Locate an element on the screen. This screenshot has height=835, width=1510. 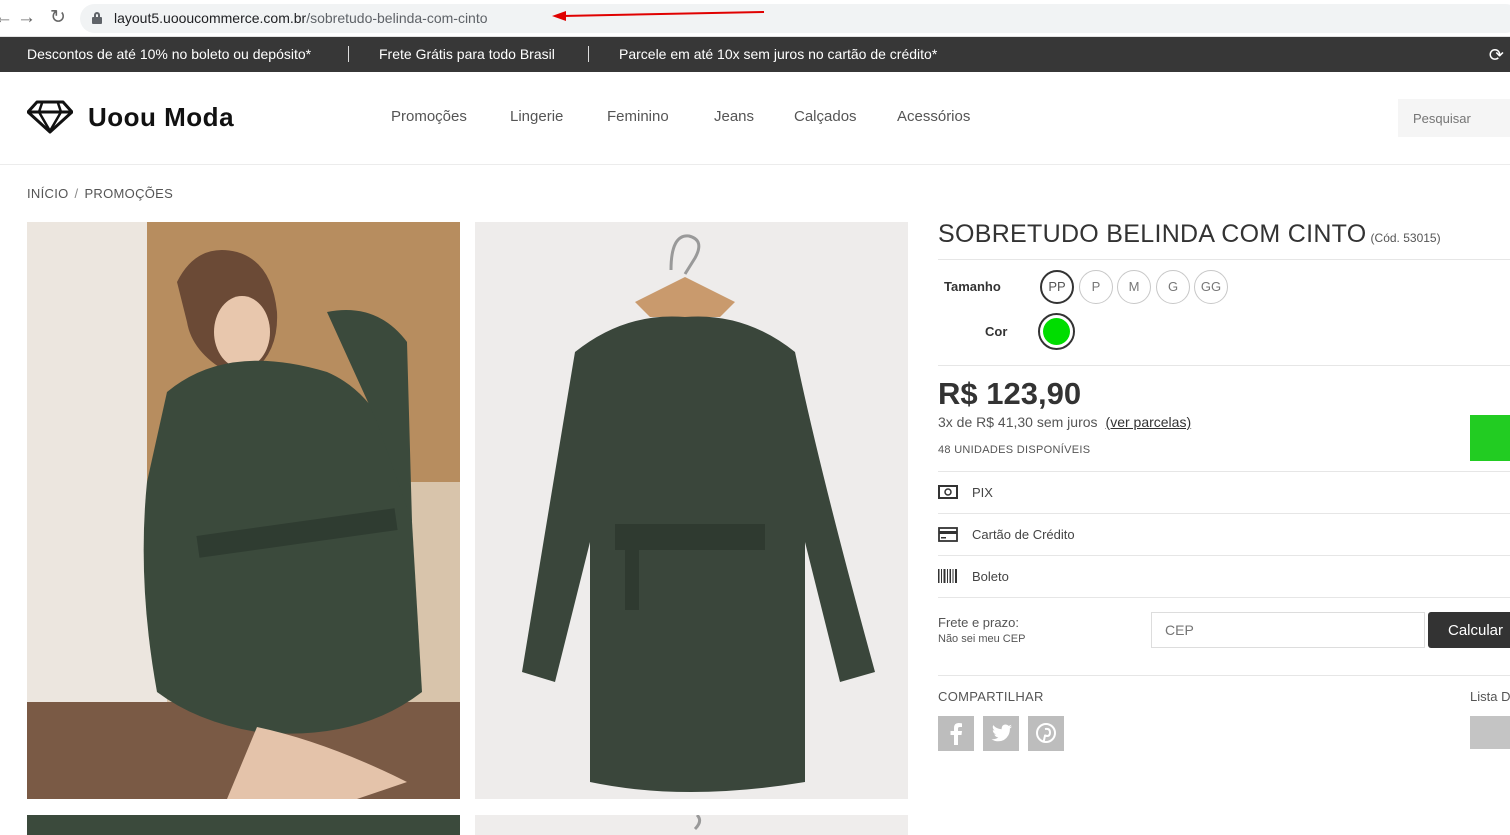
payment-option-card: Cartão de Crédito is located at coordinates (1088, 535).